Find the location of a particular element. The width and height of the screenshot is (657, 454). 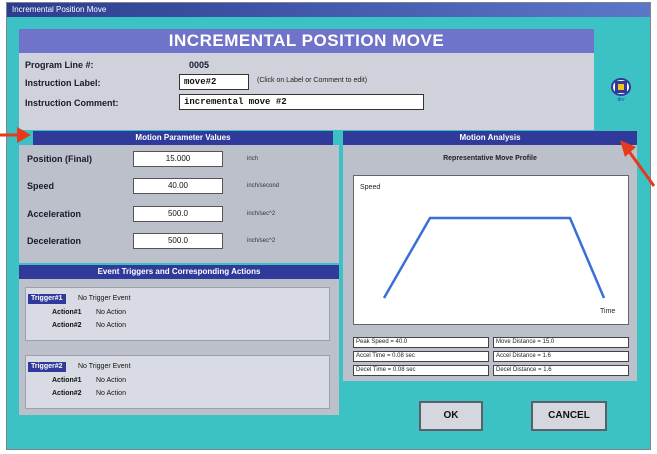

deceleration-input: 500.0 is located at coordinates (178, 241).